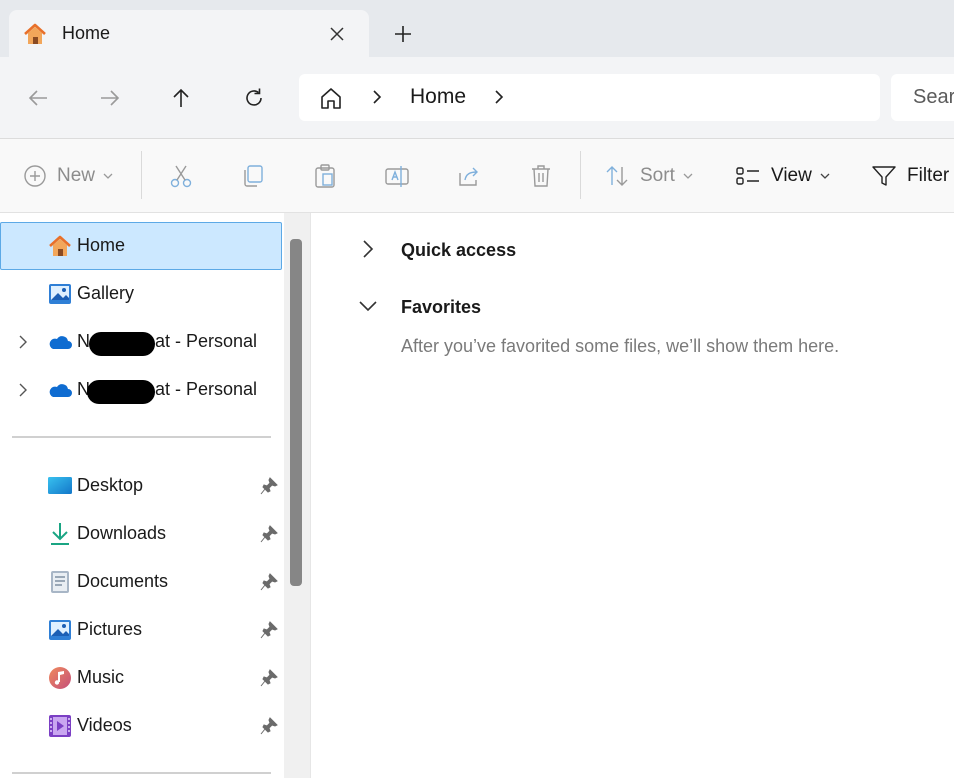 This screenshot has height=778, width=954. I want to click on sidebar-item-label: Home, so click(101, 245).